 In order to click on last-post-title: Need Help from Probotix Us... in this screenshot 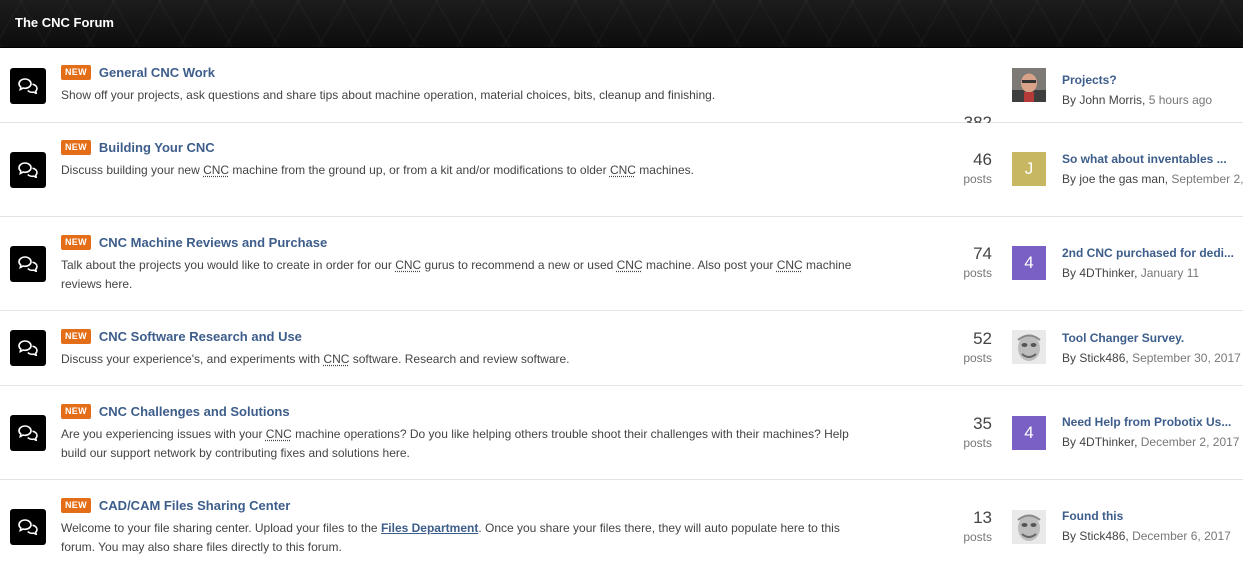, I will do `click(1152, 422)`.